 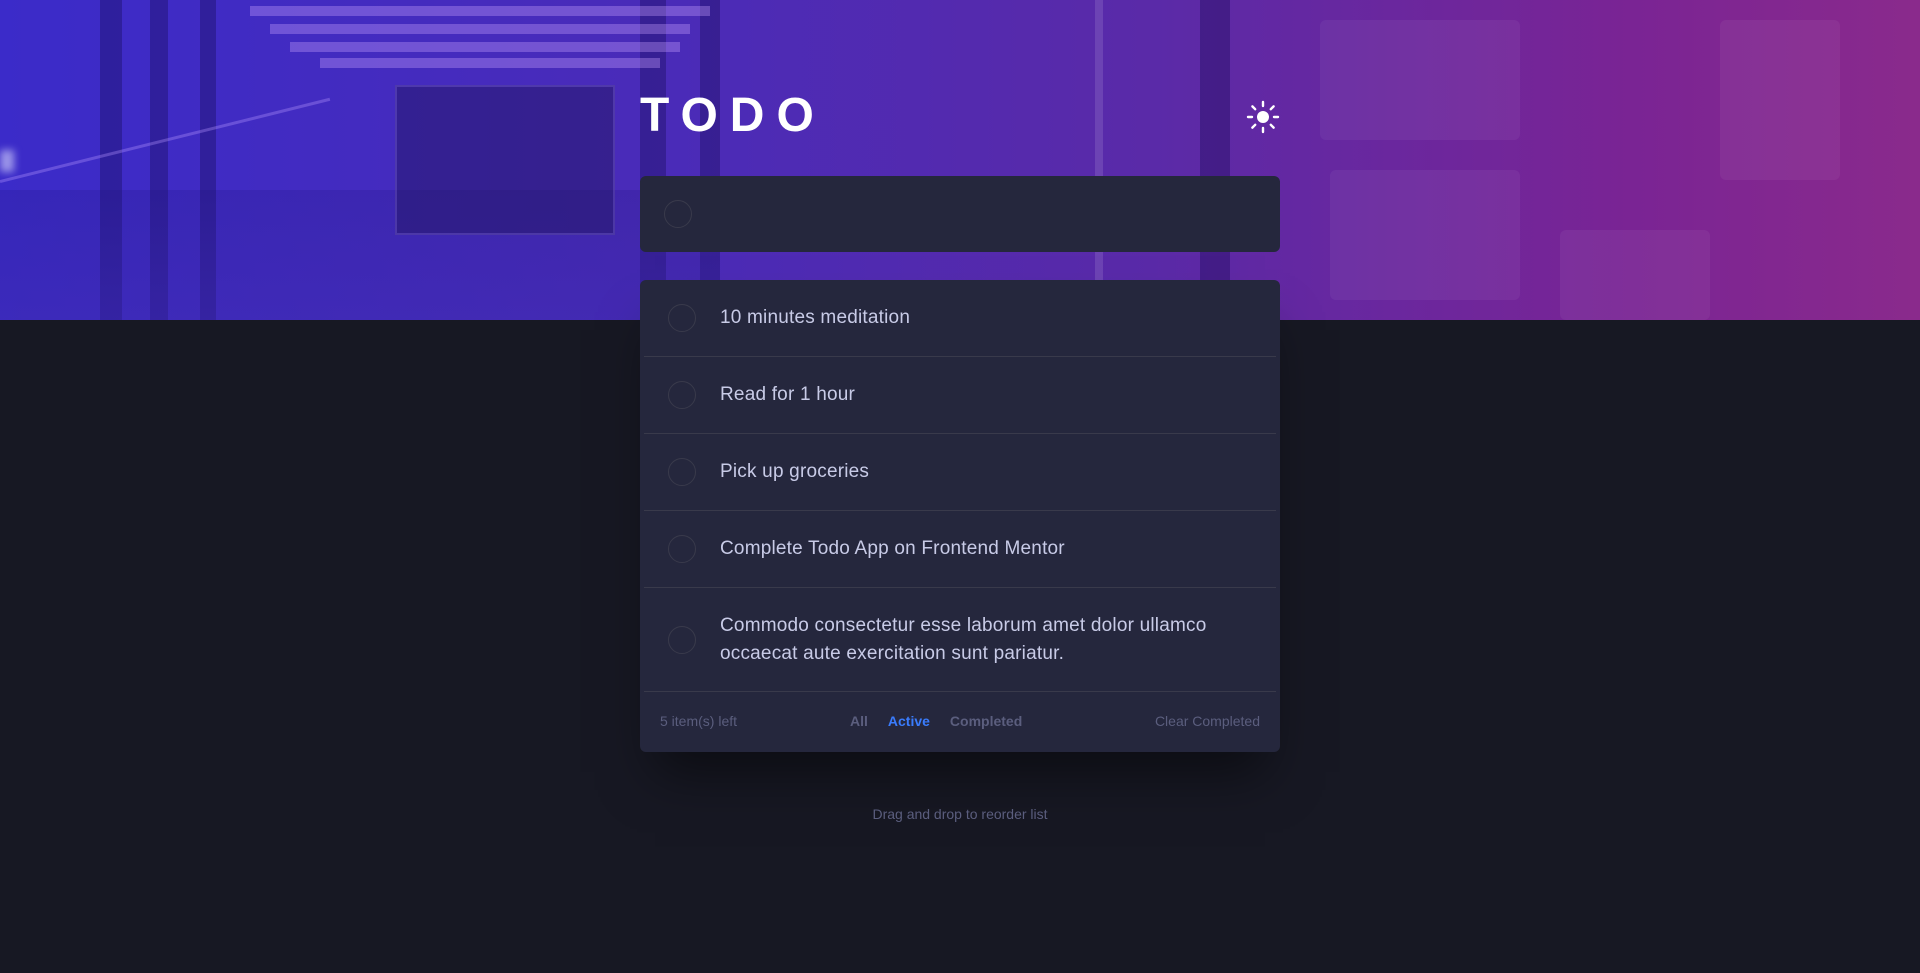 What do you see at coordinates (892, 548) in the screenshot?
I see `todo-text: Complete Todo App on Frontend Mentor` at bounding box center [892, 548].